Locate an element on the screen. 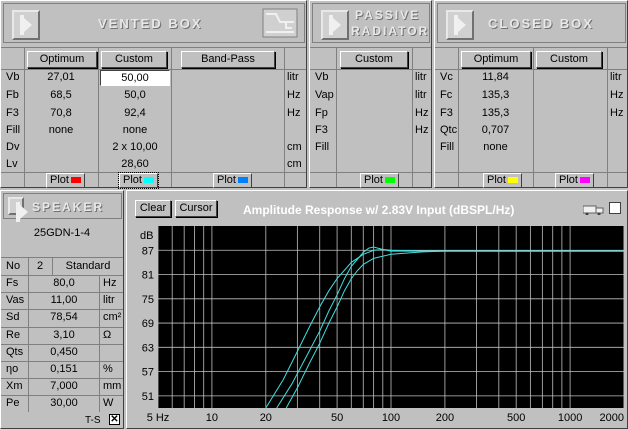 The image size is (628, 429). y-tick-label: 63 is located at coordinates (148, 348).